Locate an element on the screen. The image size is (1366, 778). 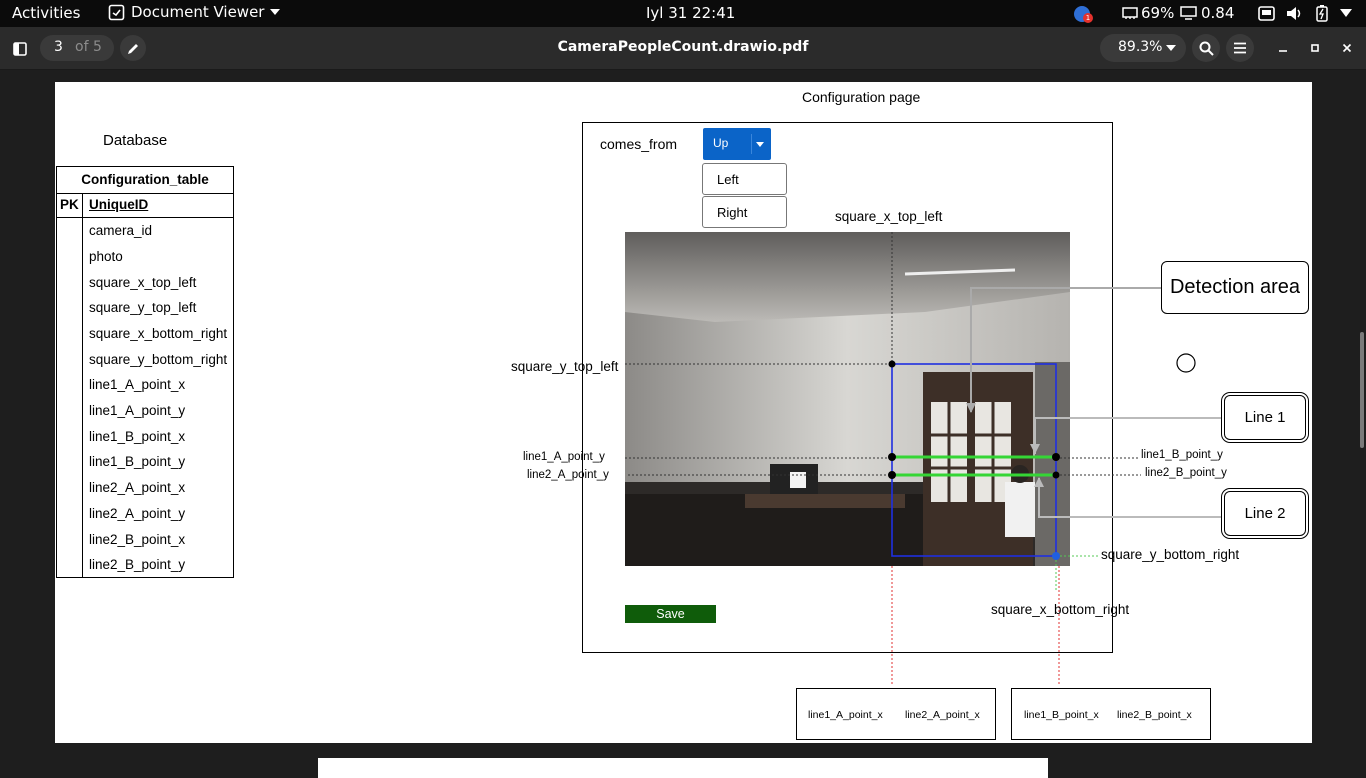
search-button is located at coordinates (1206, 48).